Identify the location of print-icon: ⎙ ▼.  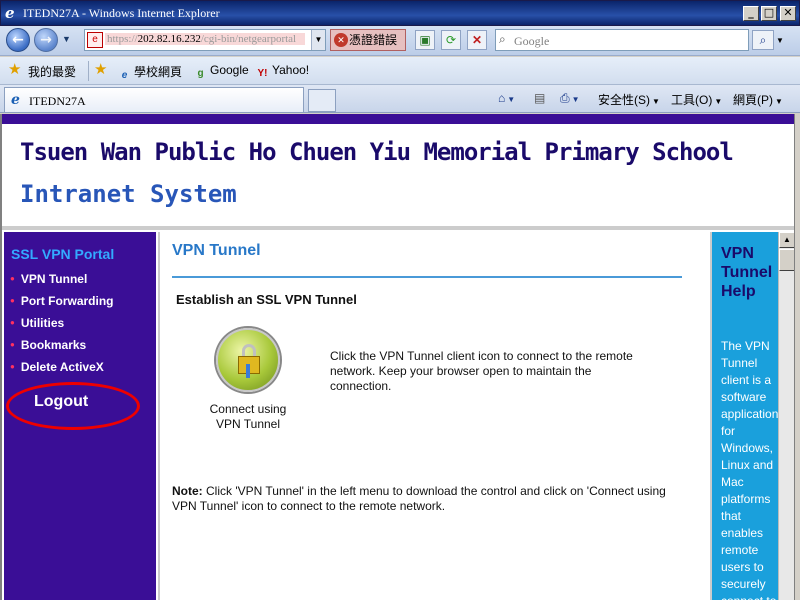
(570, 98).